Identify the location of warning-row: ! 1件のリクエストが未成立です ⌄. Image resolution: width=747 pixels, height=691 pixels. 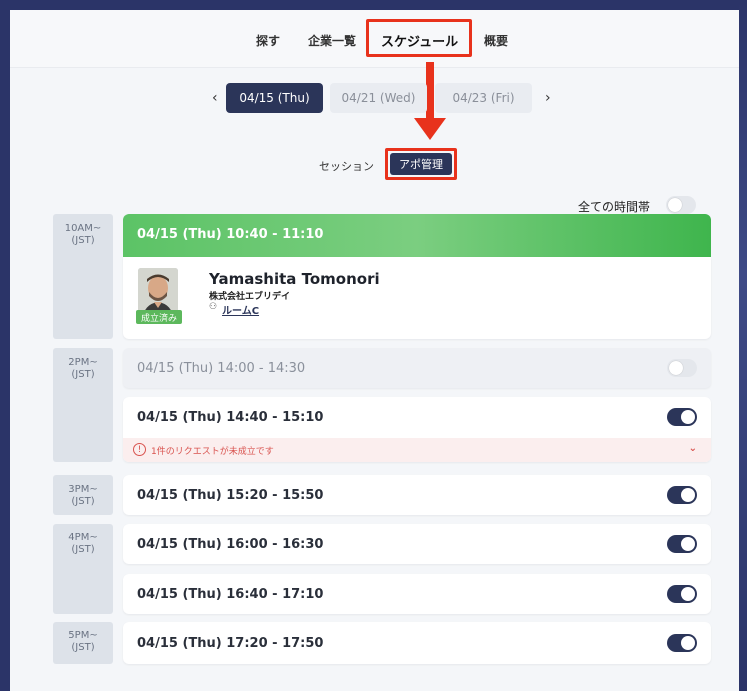
(417, 450).